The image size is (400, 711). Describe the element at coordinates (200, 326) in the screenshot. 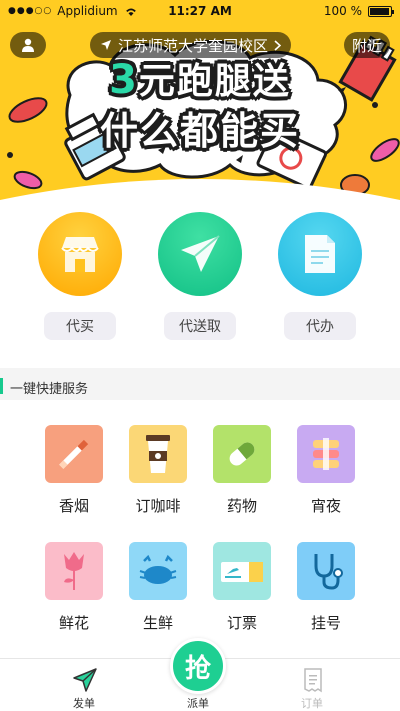

I see `service-deliver-label: 代送取` at that location.